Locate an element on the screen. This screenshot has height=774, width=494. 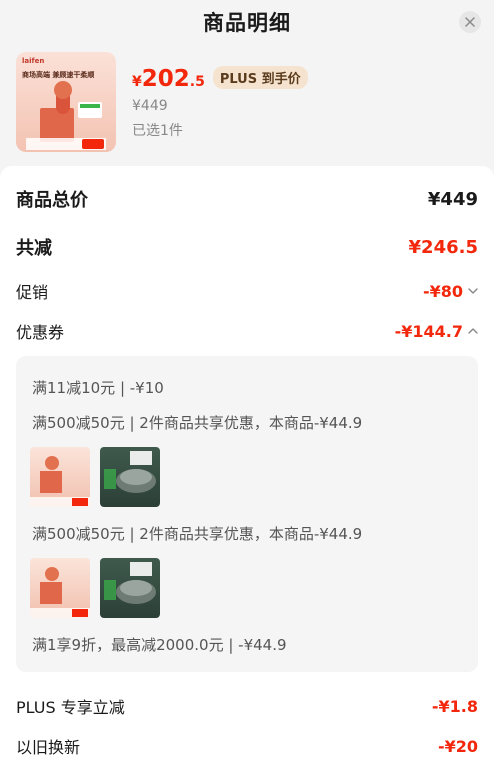
coupon-value: -¥144.7 is located at coordinates (428, 331).